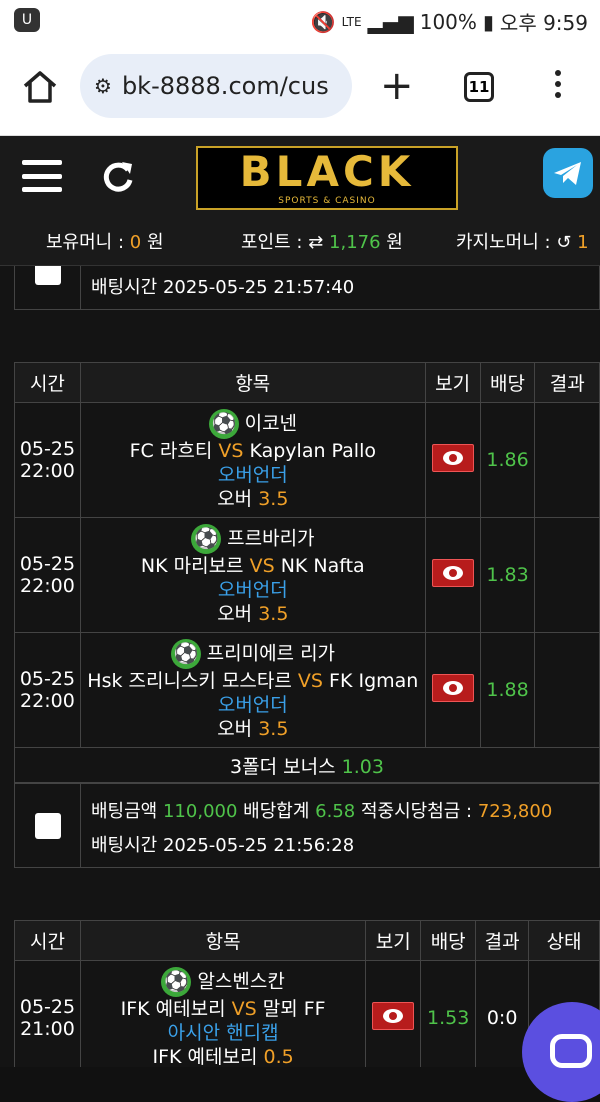  Describe the element at coordinates (564, 940) in the screenshot. I see `col-status: 상태` at that location.